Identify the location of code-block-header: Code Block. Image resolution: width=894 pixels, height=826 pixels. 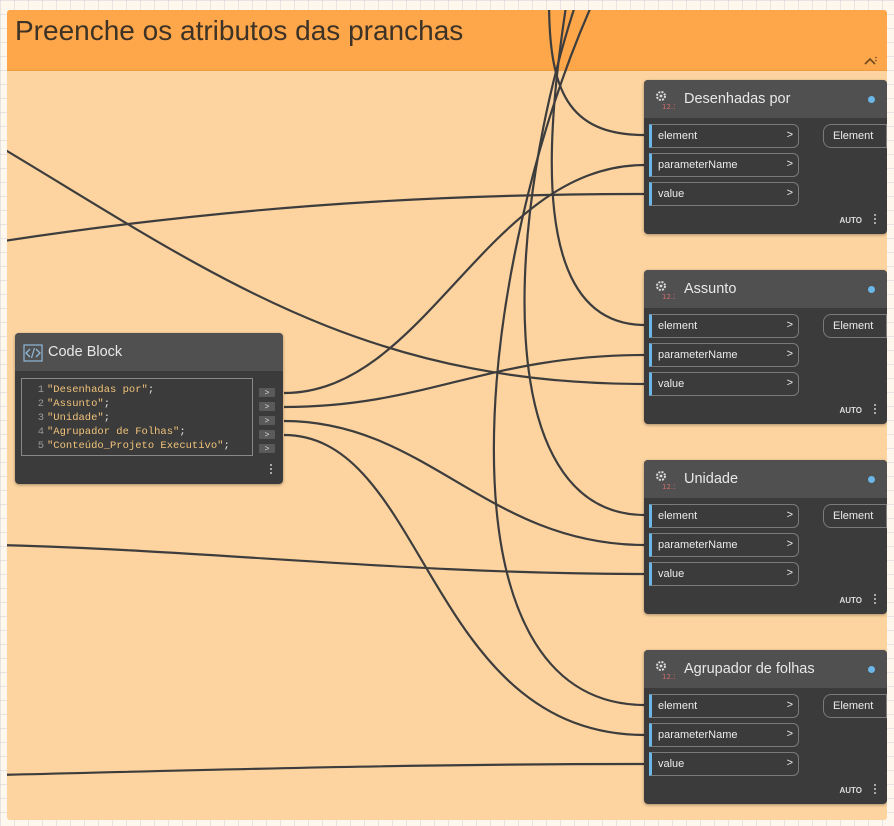
(149, 352).